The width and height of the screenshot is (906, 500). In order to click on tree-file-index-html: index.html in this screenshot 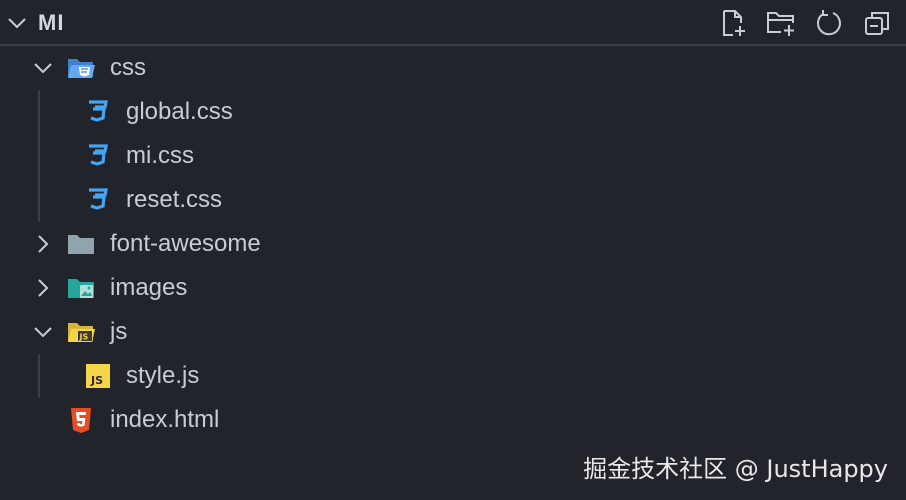, I will do `click(453, 420)`.